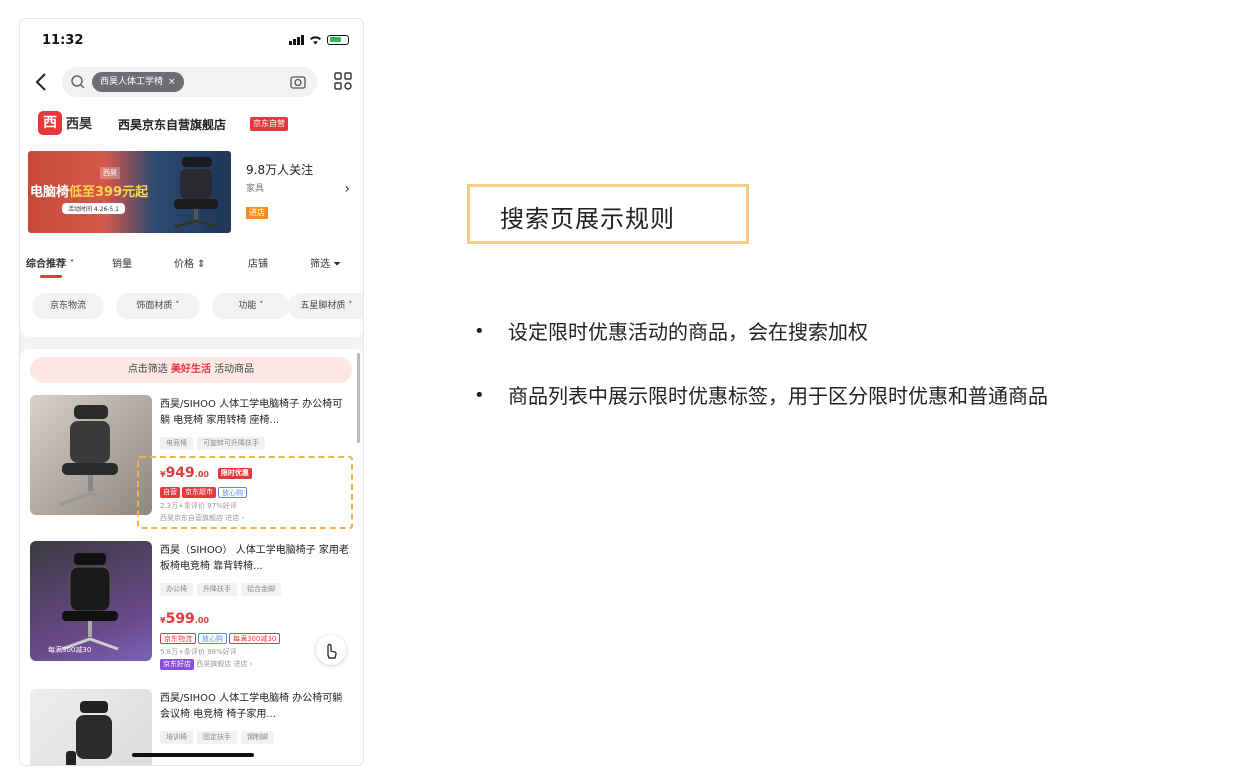 The image size is (1250, 784). I want to click on promo-highlight: 美好生活, so click(191, 369).